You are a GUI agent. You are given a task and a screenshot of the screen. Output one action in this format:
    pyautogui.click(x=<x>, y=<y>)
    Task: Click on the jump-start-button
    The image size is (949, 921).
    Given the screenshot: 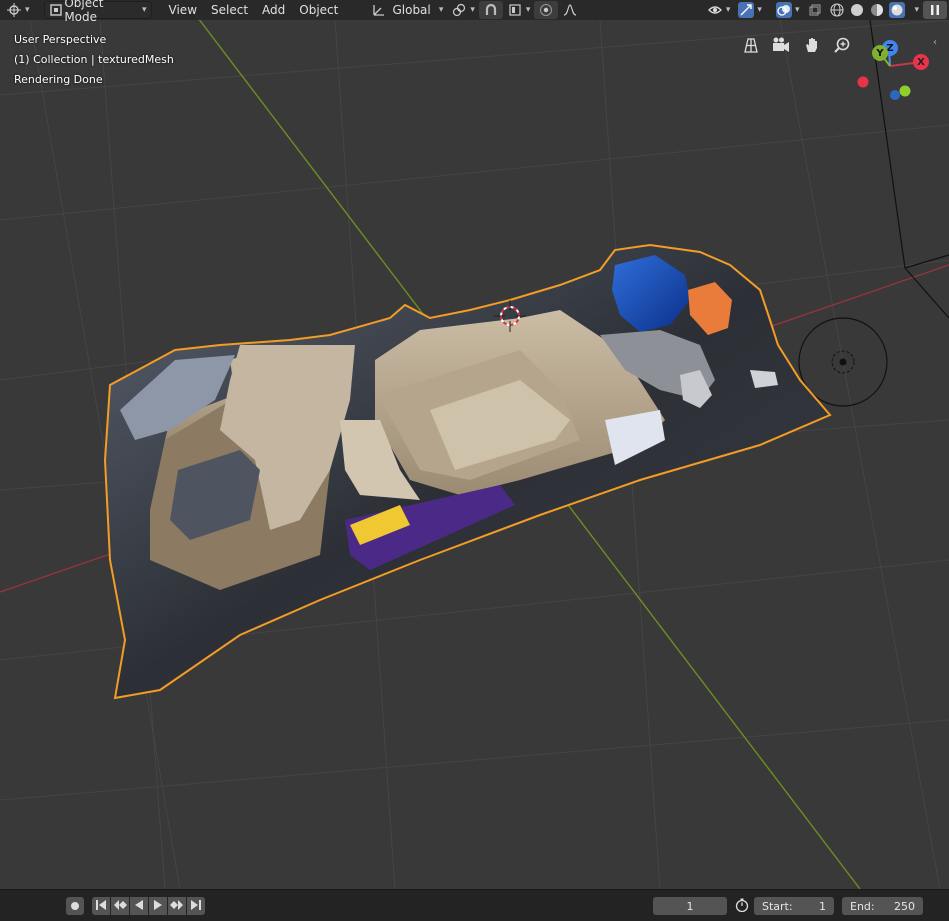 What is the action you would take?
    pyautogui.click(x=101, y=906)
    